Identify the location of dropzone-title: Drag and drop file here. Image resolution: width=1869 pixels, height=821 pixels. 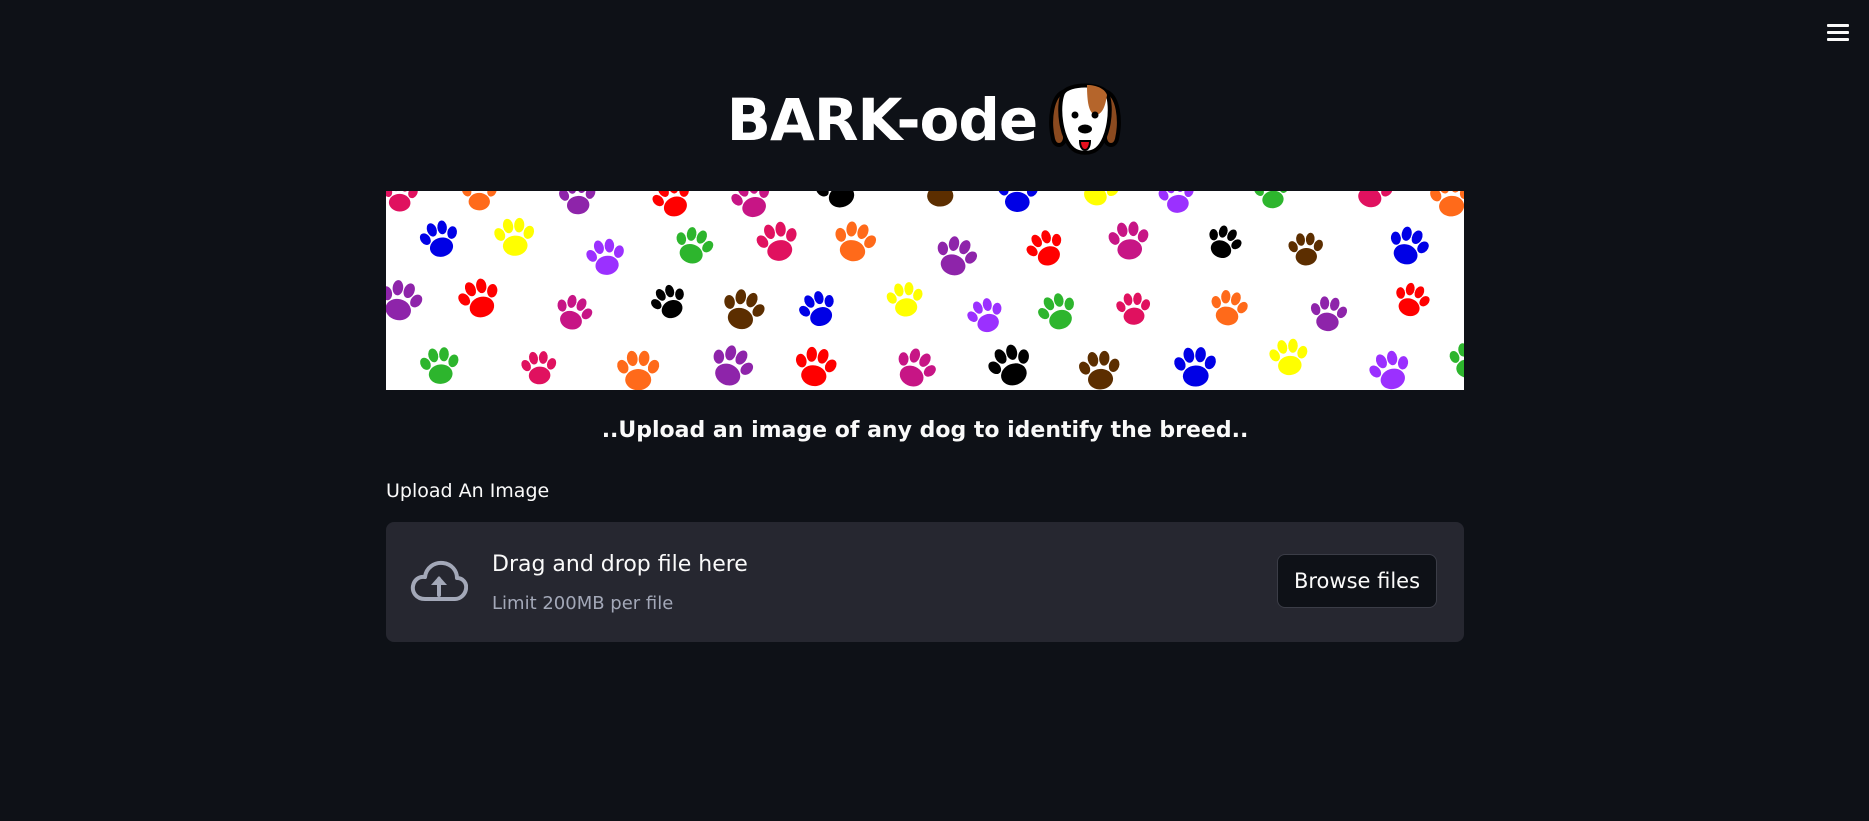
(620, 564).